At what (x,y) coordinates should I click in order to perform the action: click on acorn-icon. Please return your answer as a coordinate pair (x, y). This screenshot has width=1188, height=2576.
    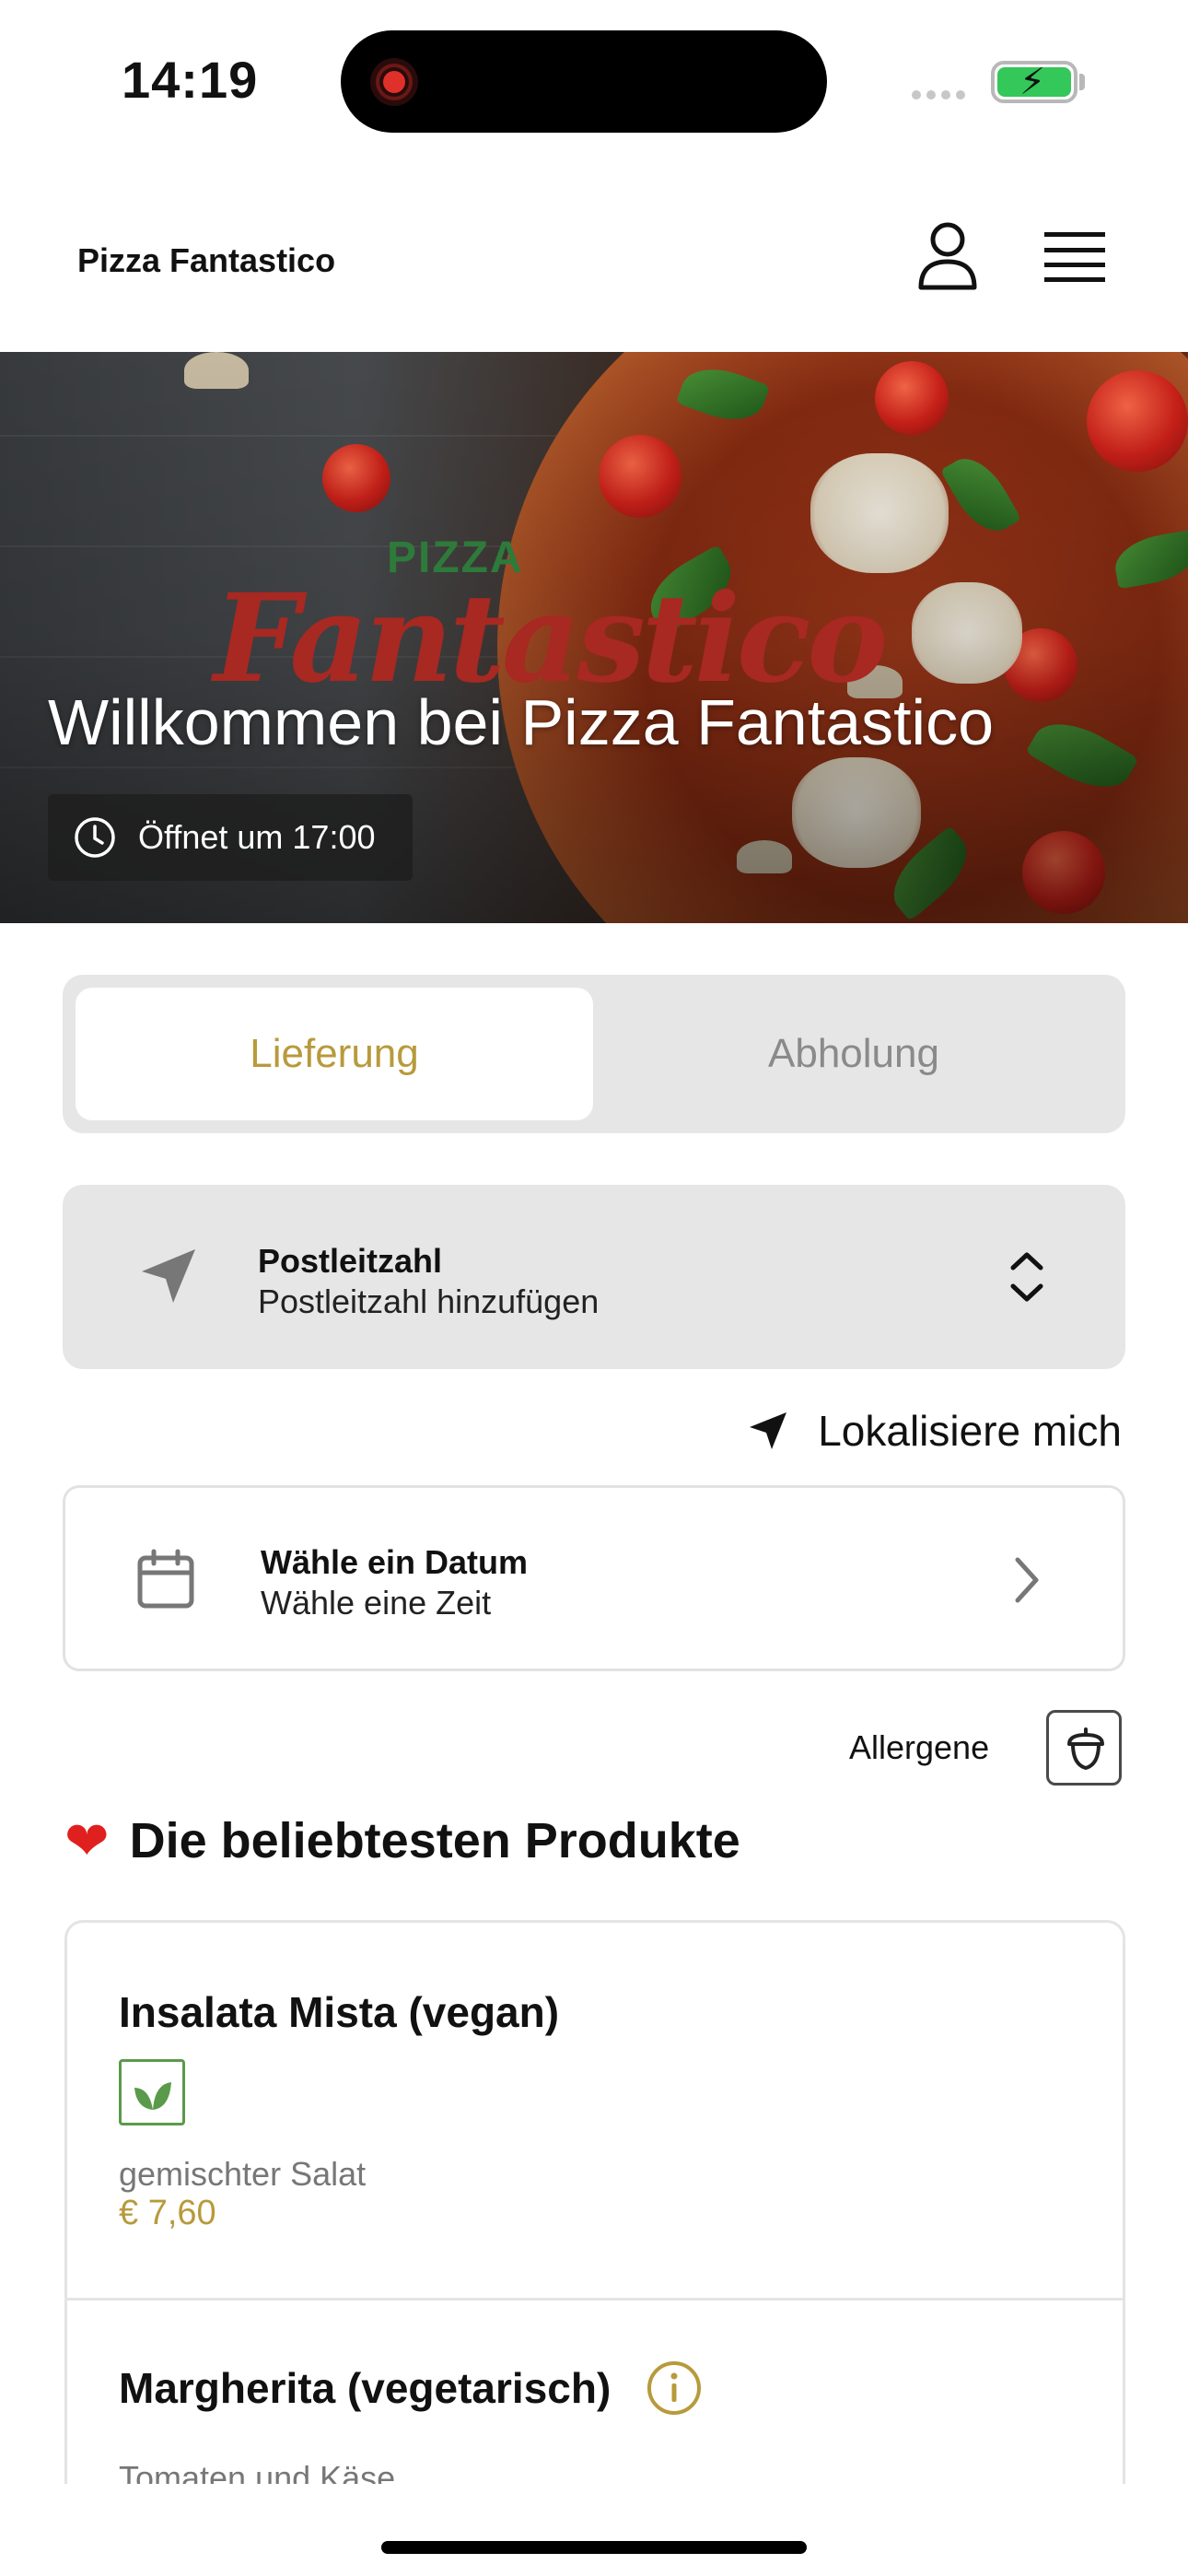
    Looking at the image, I should click on (1085, 1748).